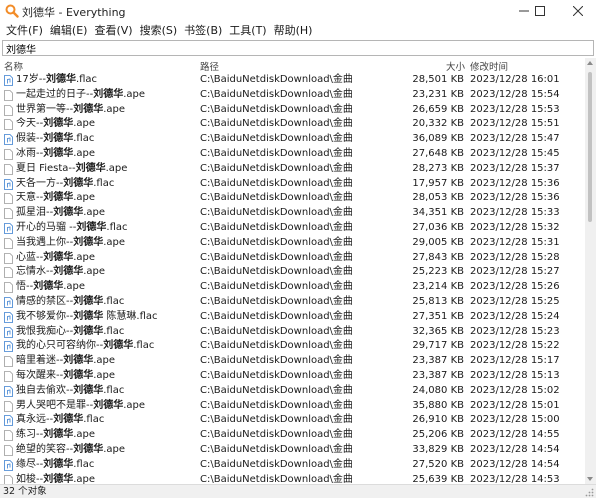 The height and width of the screenshot is (498, 596). I want to click on file-size: 25,206 KB, so click(438, 435).